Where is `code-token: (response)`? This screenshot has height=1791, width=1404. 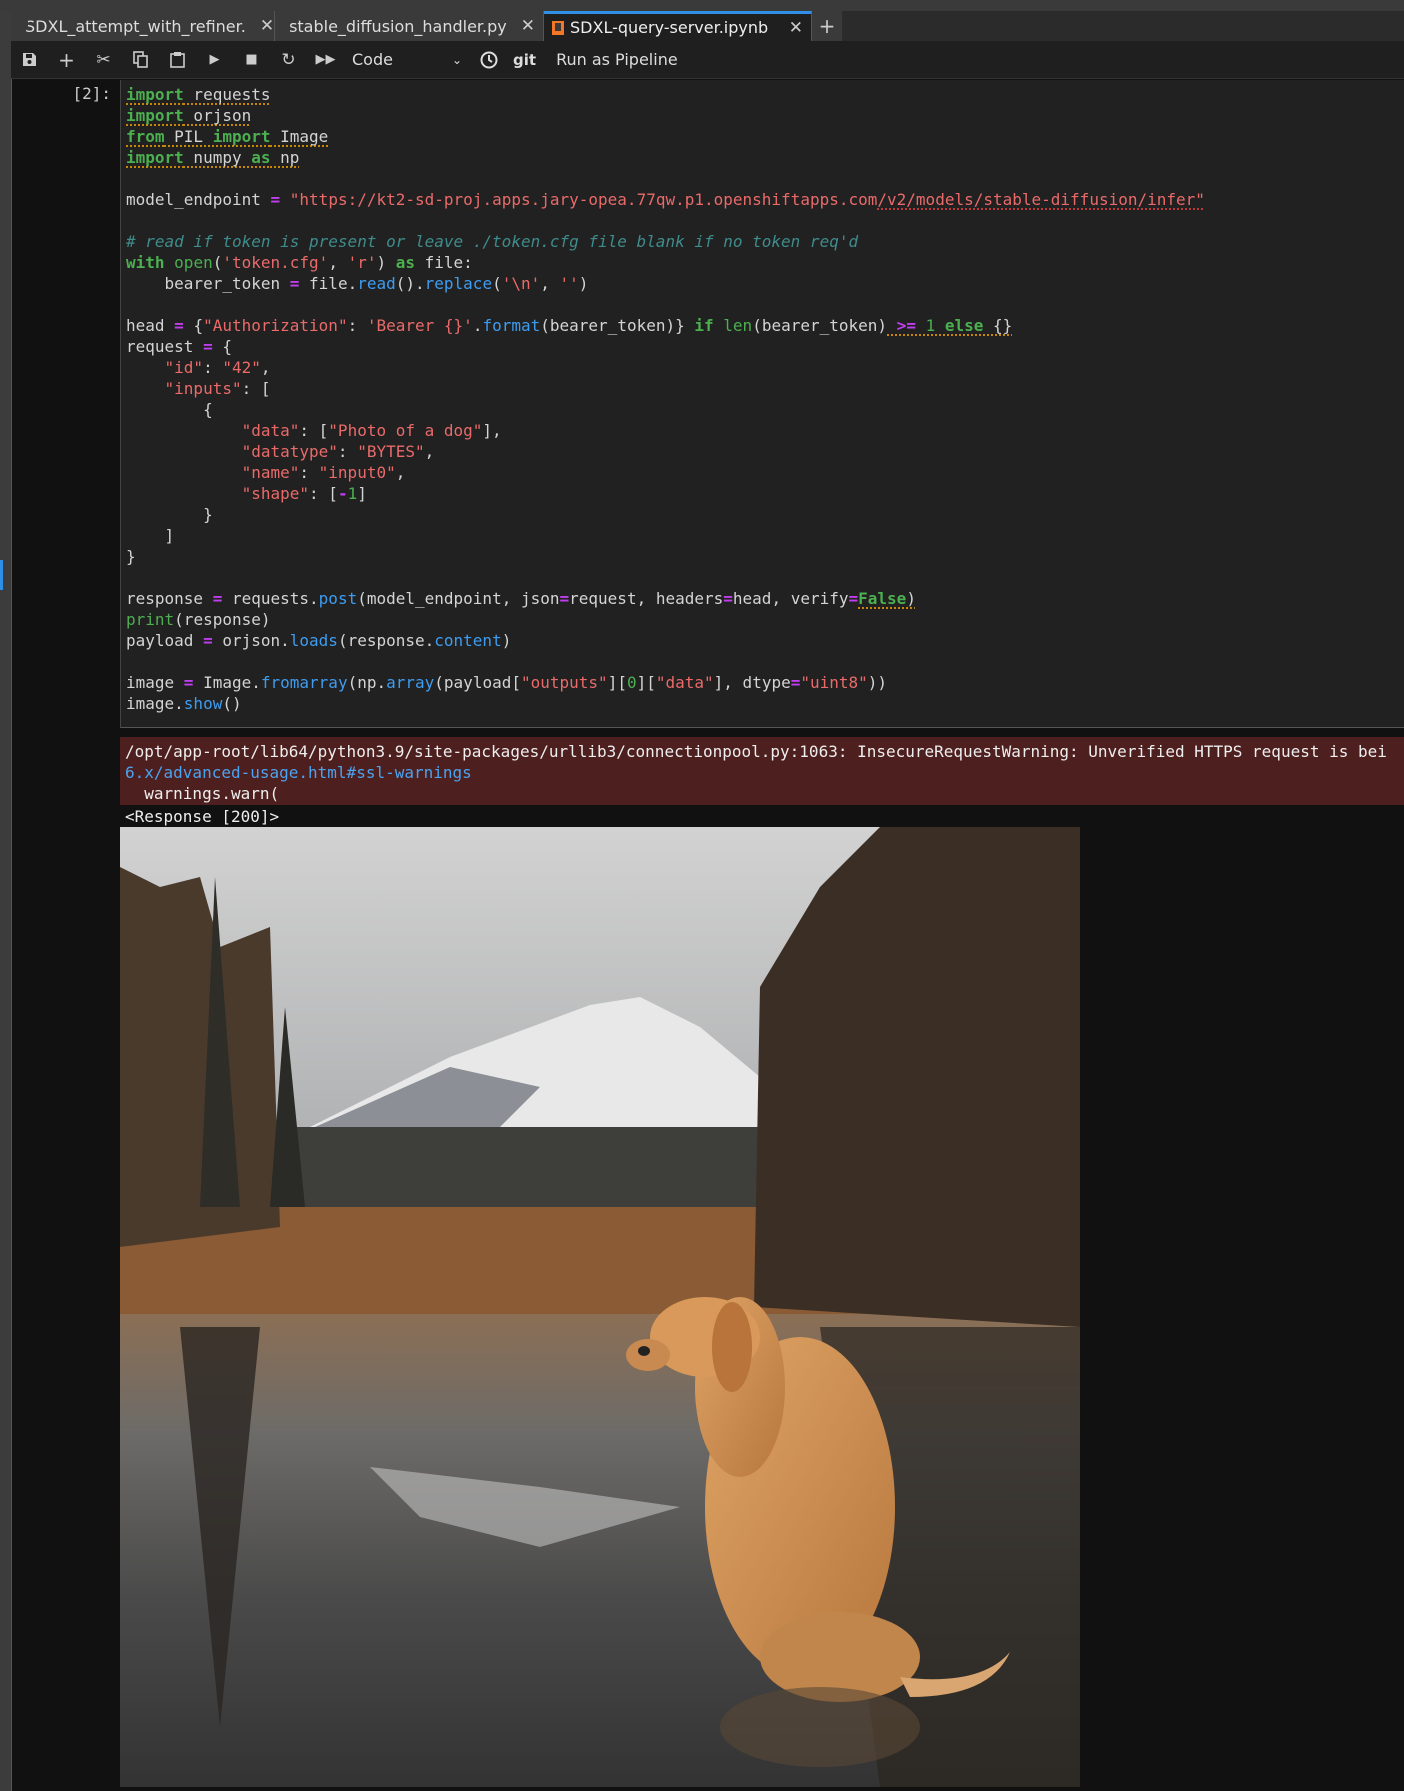 code-token: (response) is located at coordinates (222, 619).